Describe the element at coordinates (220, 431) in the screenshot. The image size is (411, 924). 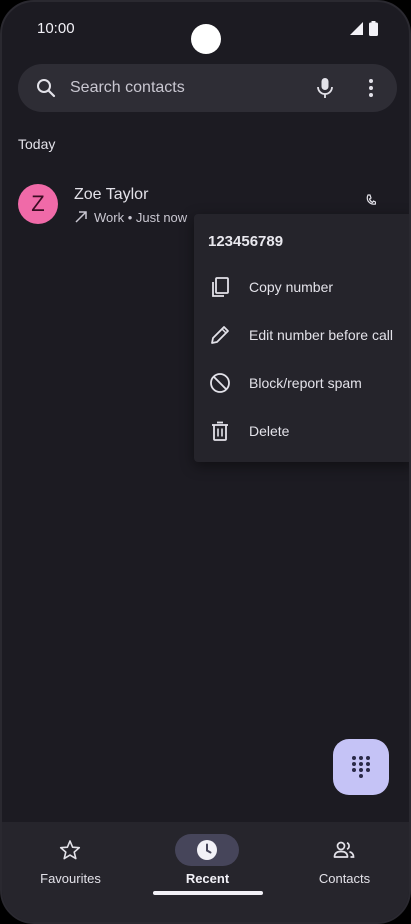
I see `trash-icon` at that location.